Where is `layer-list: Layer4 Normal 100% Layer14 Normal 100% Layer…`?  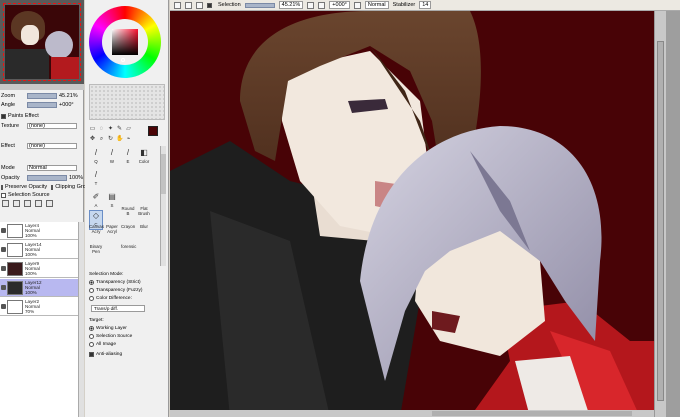
layer-list: Layer4 Normal 100% Layer14 Normal 100% Layer… is located at coordinates (39, 319).